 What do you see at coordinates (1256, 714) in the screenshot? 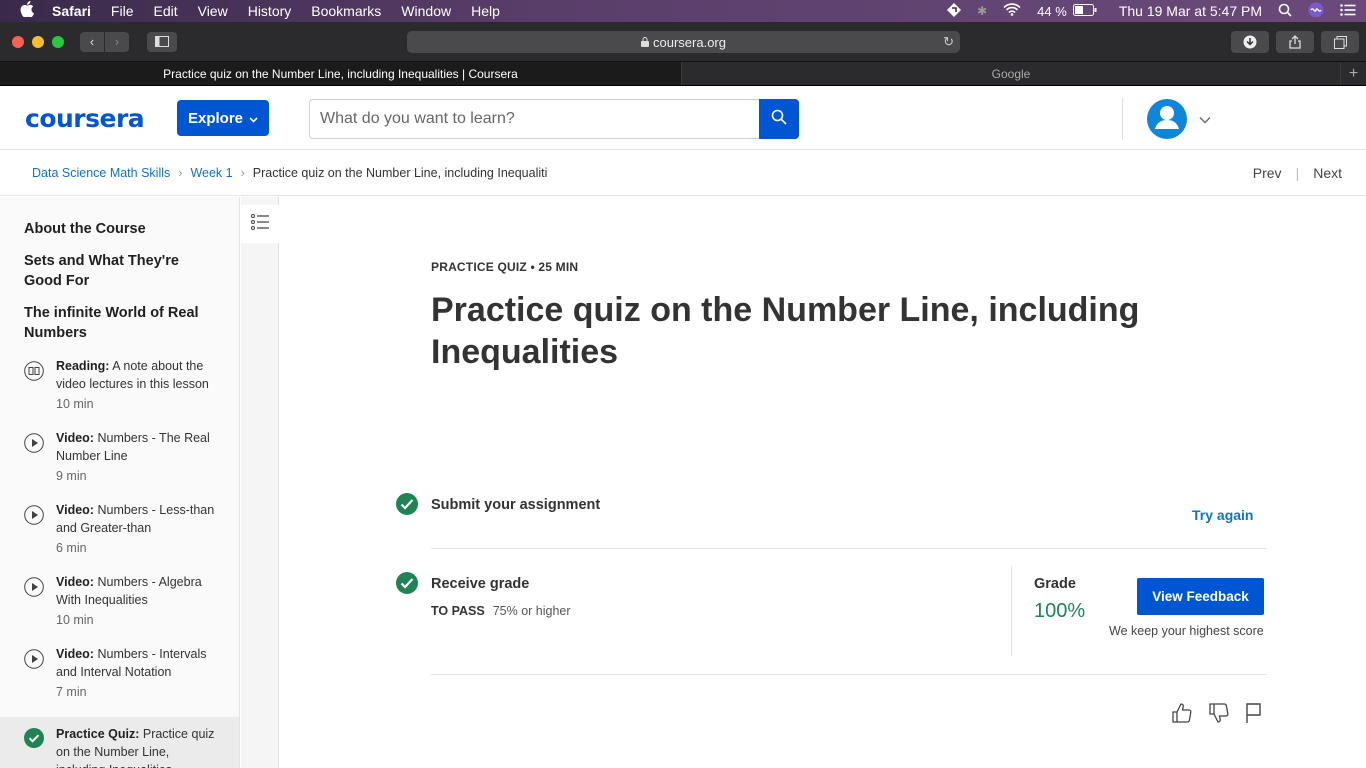
I see `flag-icon` at bounding box center [1256, 714].